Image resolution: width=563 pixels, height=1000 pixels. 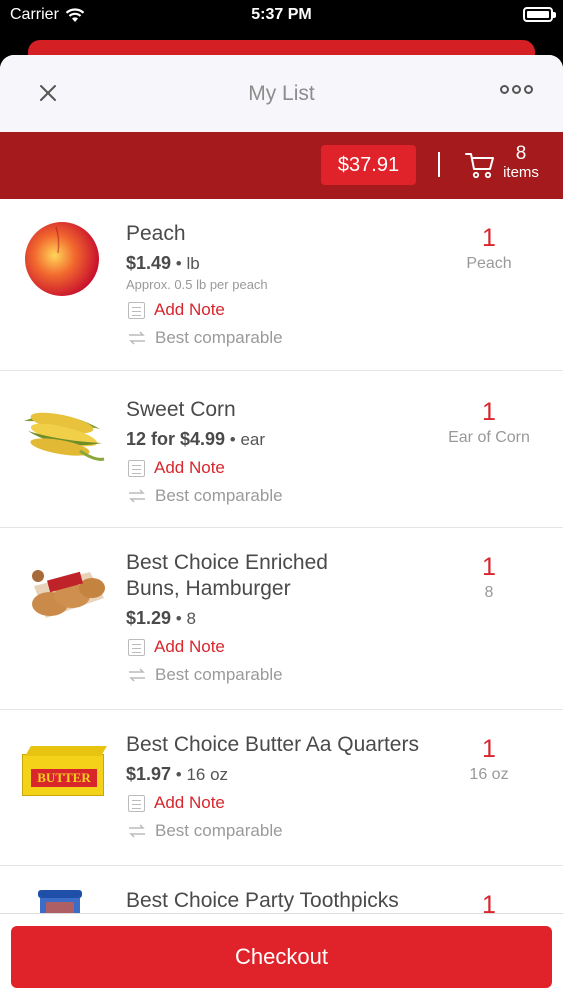 I want to click on more-options-icon, so click(x=516, y=89).